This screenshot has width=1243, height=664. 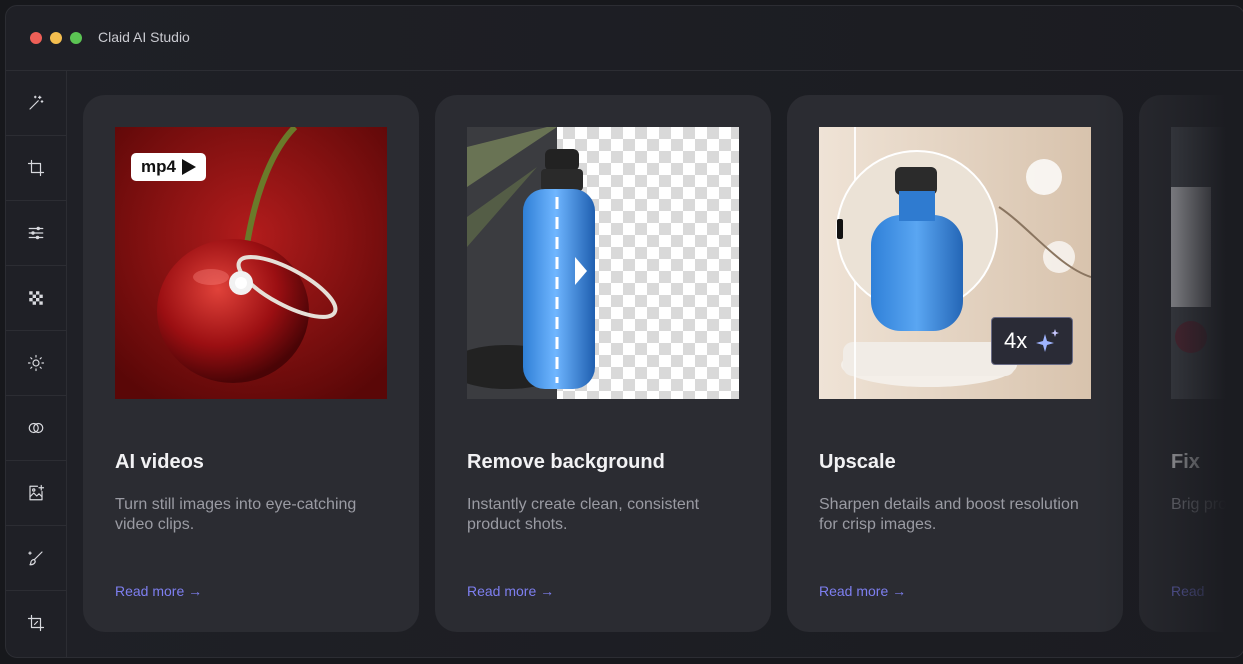 I want to click on brightness-icon, so click(x=36, y=363).